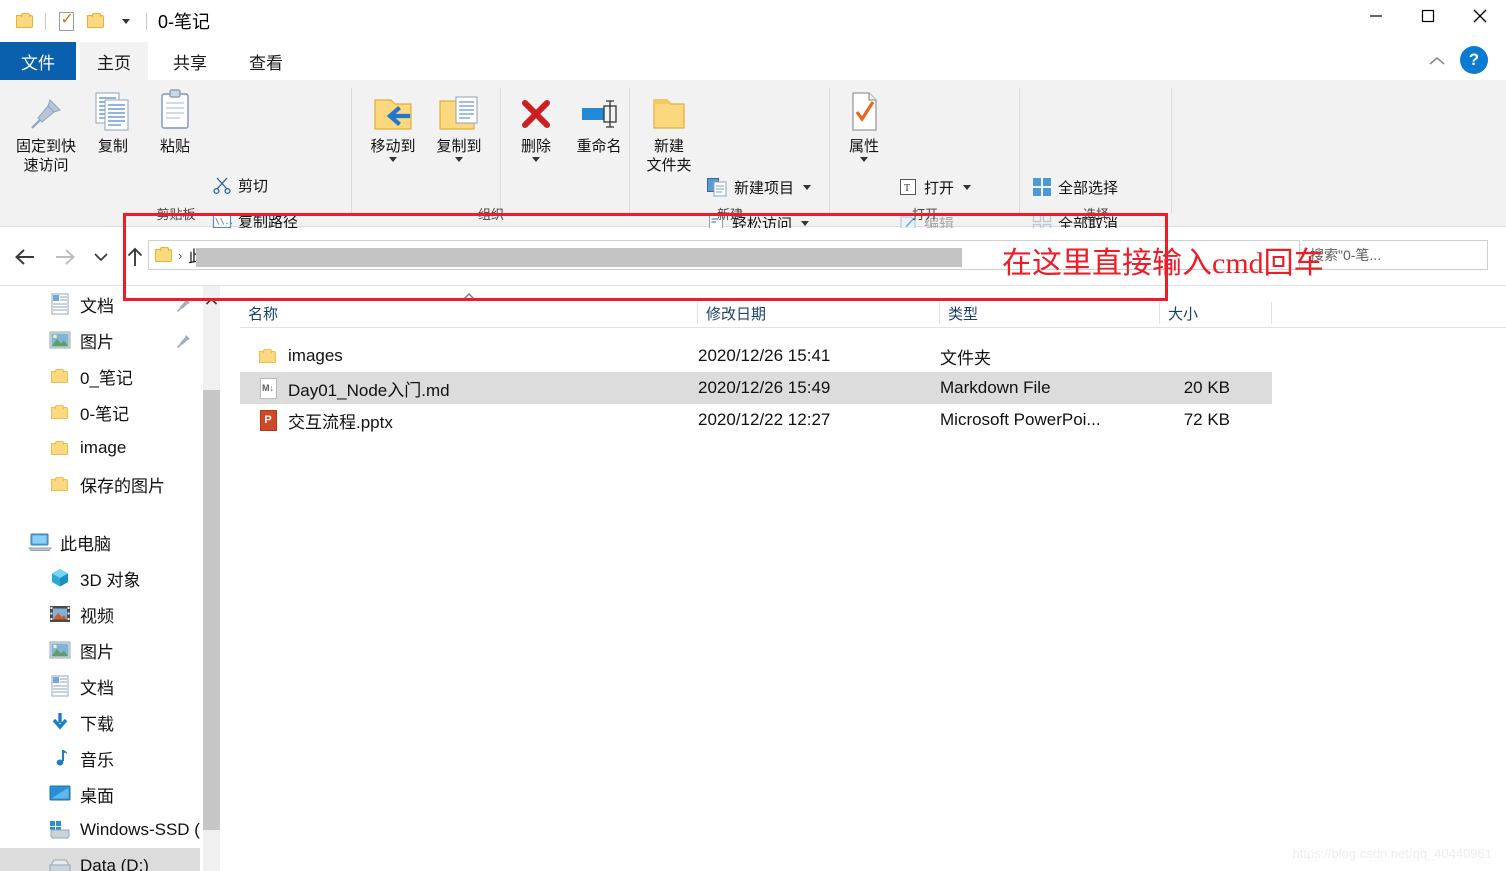 The height and width of the screenshot is (871, 1506). Describe the element at coordinates (60, 758) in the screenshot. I see `music-icon` at that location.